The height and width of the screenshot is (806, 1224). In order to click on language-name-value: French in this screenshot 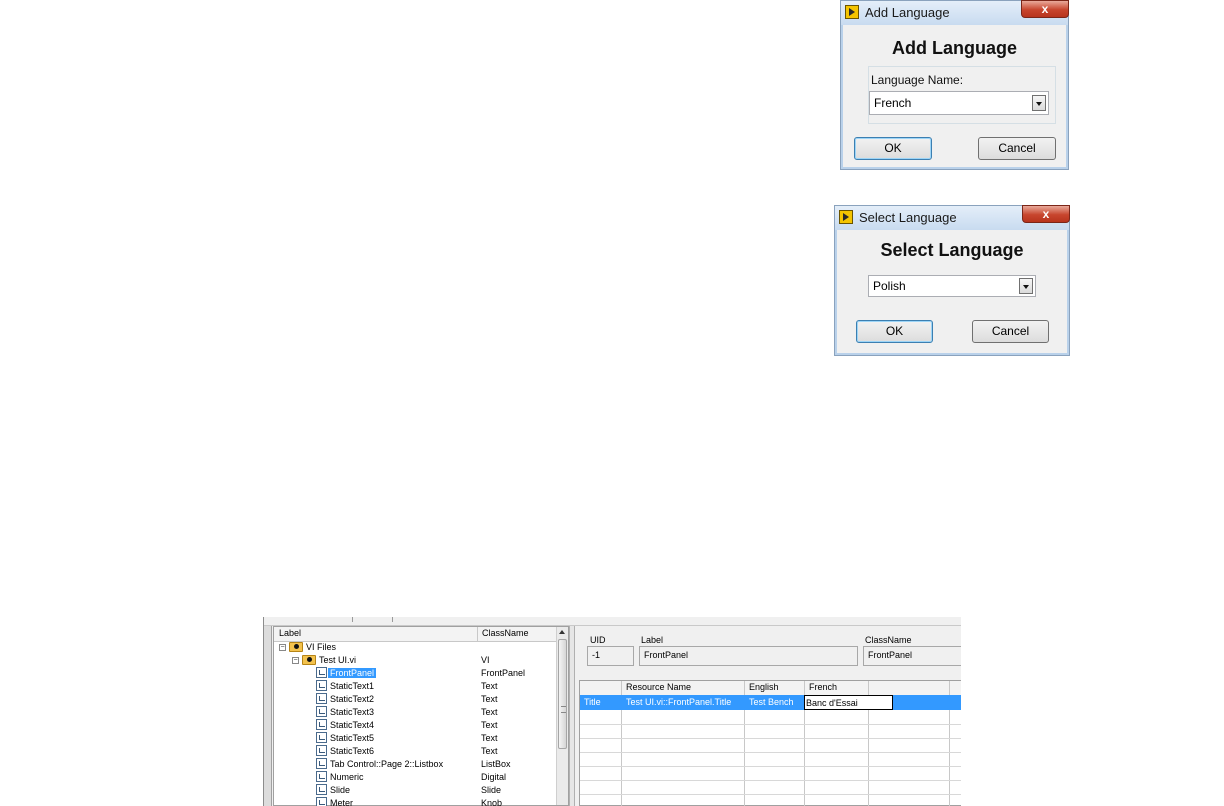, I will do `click(893, 103)`.